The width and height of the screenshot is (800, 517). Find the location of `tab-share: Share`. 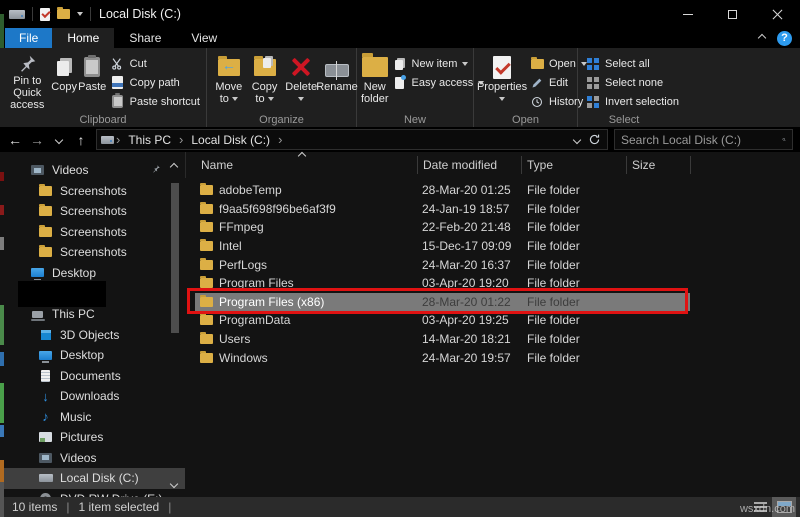

tab-share: Share is located at coordinates (145, 38).